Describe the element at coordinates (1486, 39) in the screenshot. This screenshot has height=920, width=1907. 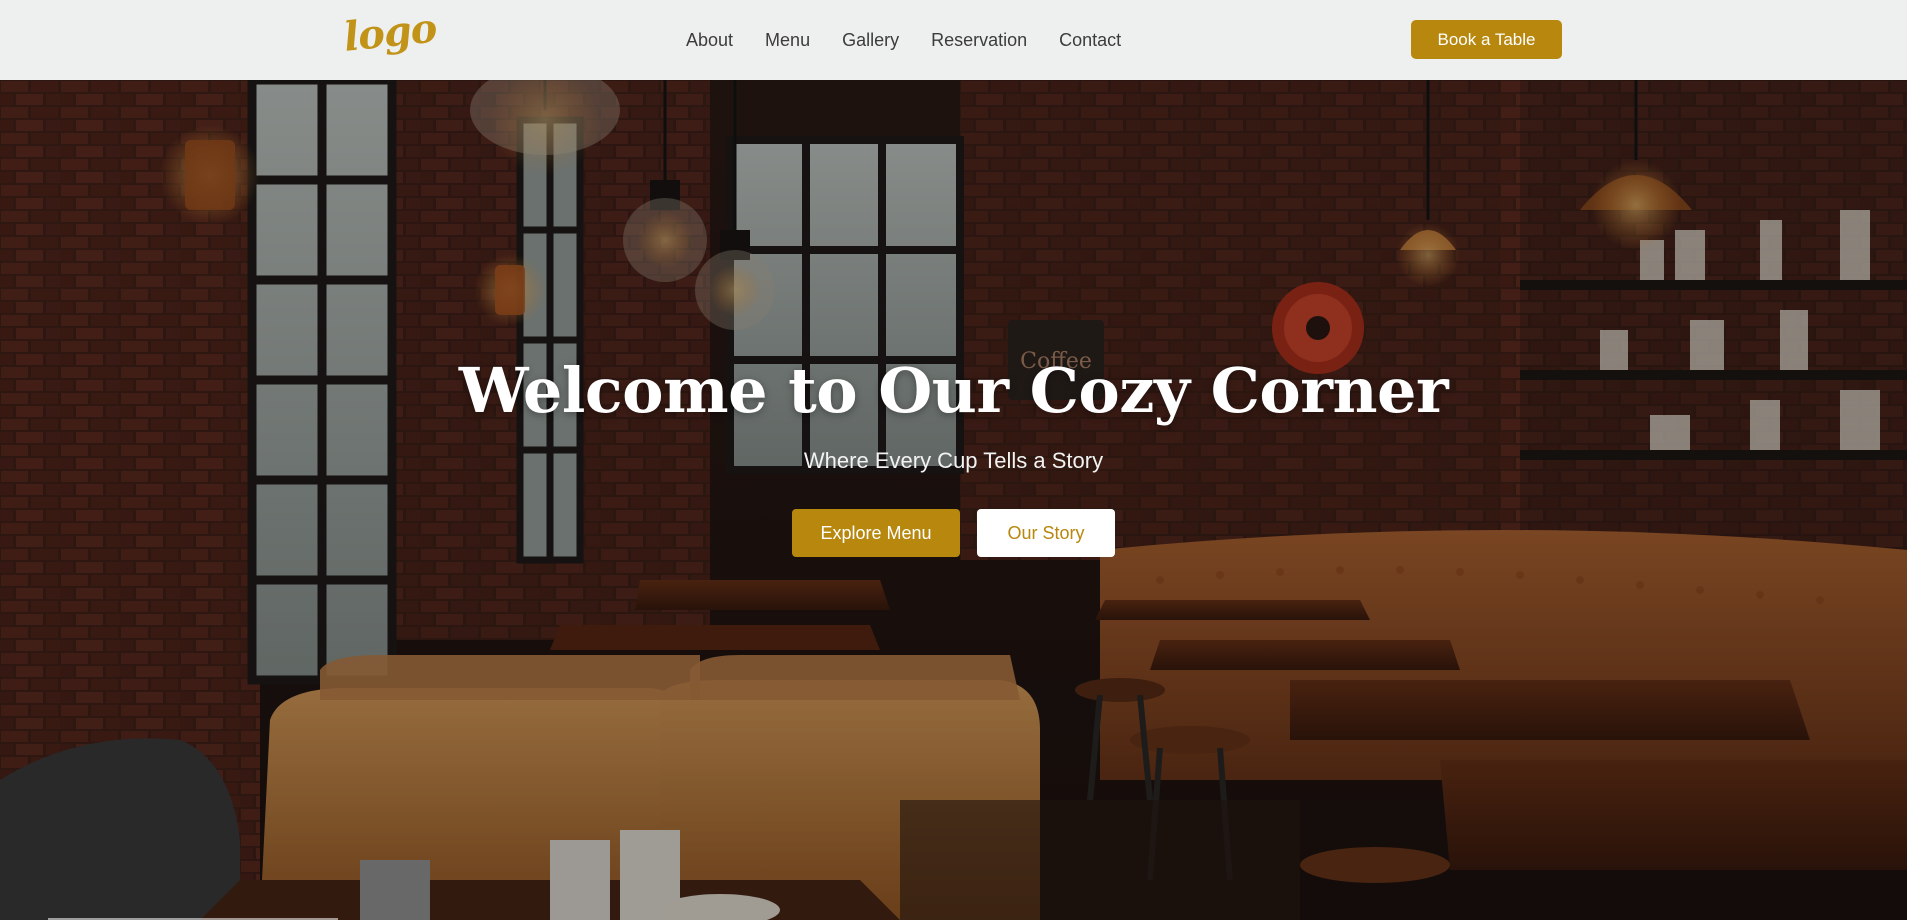
I see `book-a-table-button: Book a Table` at that location.